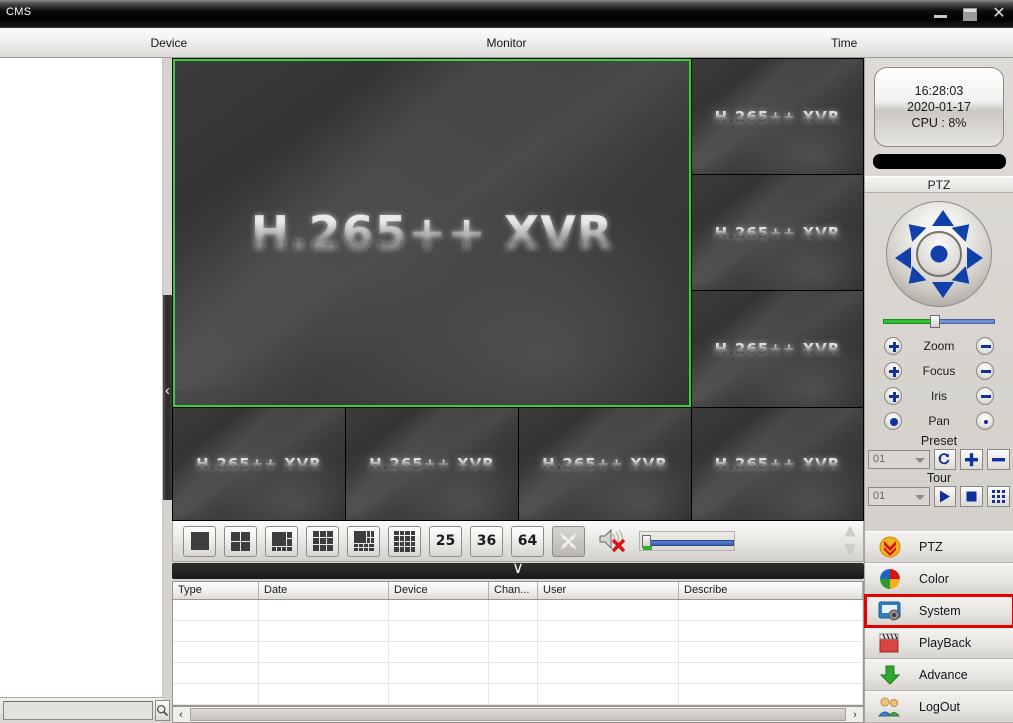 The image size is (1013, 723). Describe the element at coordinates (939, 707) in the screenshot. I see `menu-item-logout: LogOut` at that location.